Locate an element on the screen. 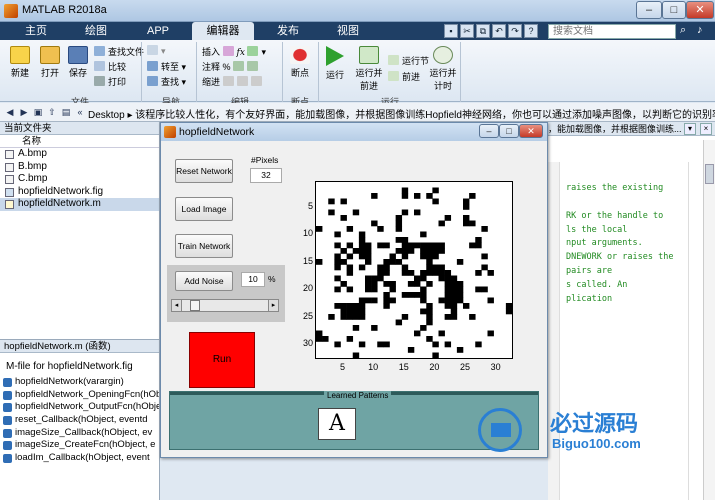 The width and height of the screenshot is (715, 500). name-column-header: 名称 is located at coordinates (79, 141).